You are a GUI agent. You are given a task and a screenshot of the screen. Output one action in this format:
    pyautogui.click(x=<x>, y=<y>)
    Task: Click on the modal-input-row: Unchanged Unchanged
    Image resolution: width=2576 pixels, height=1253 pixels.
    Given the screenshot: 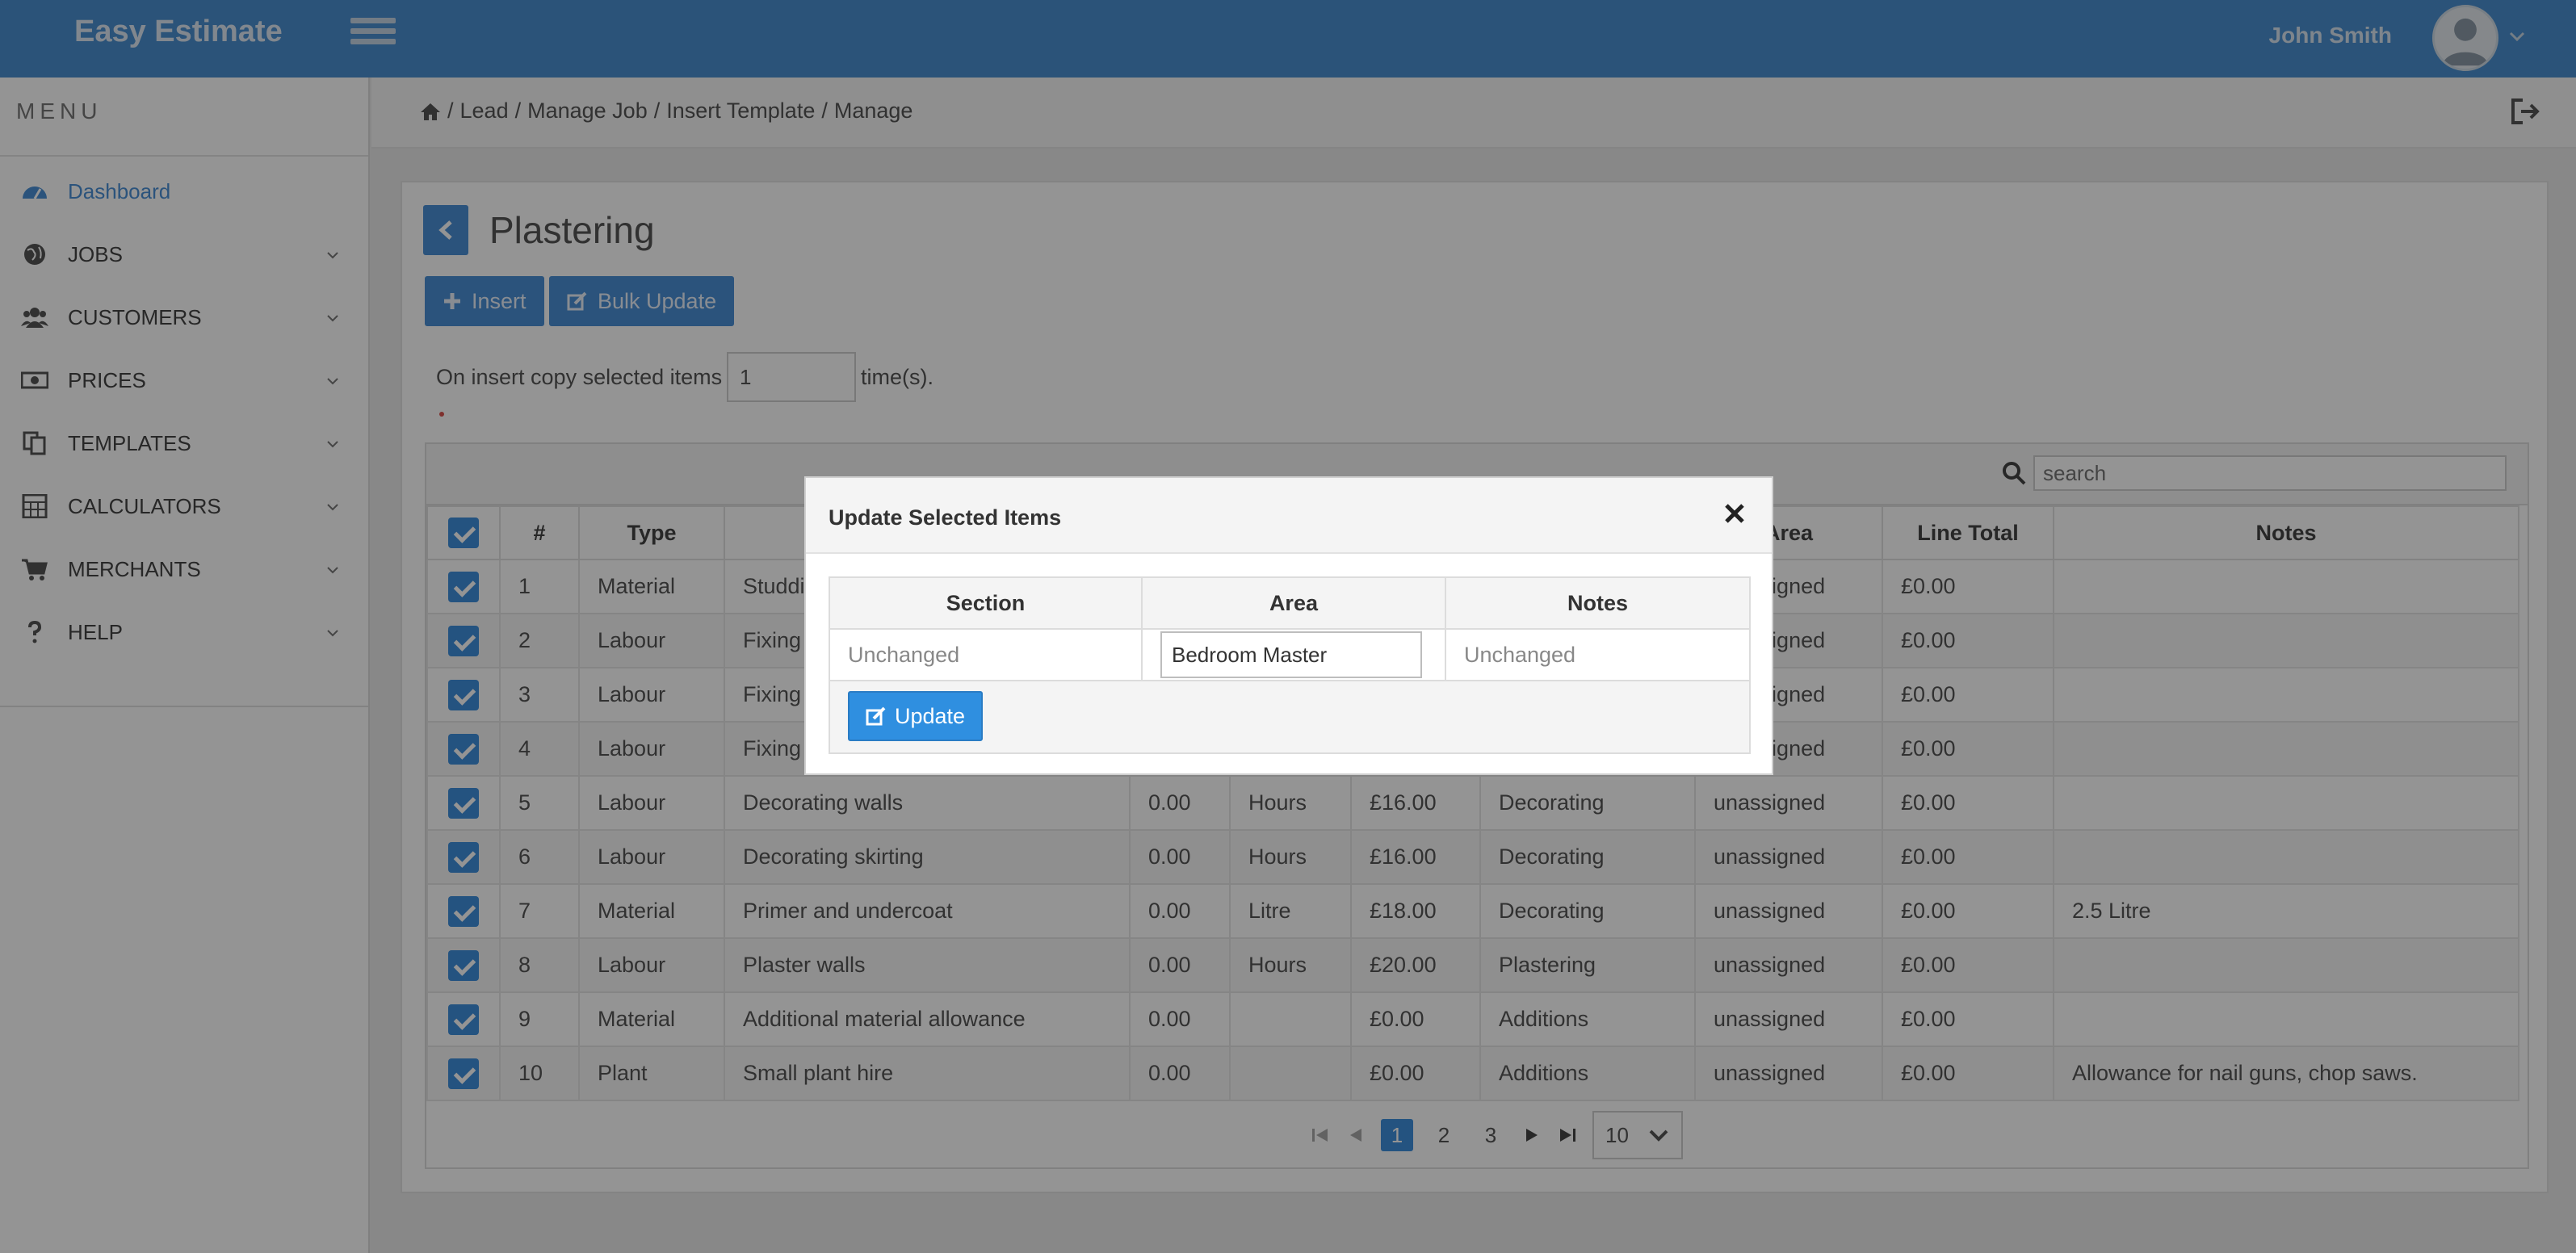 What is the action you would take?
    pyautogui.click(x=1290, y=654)
    